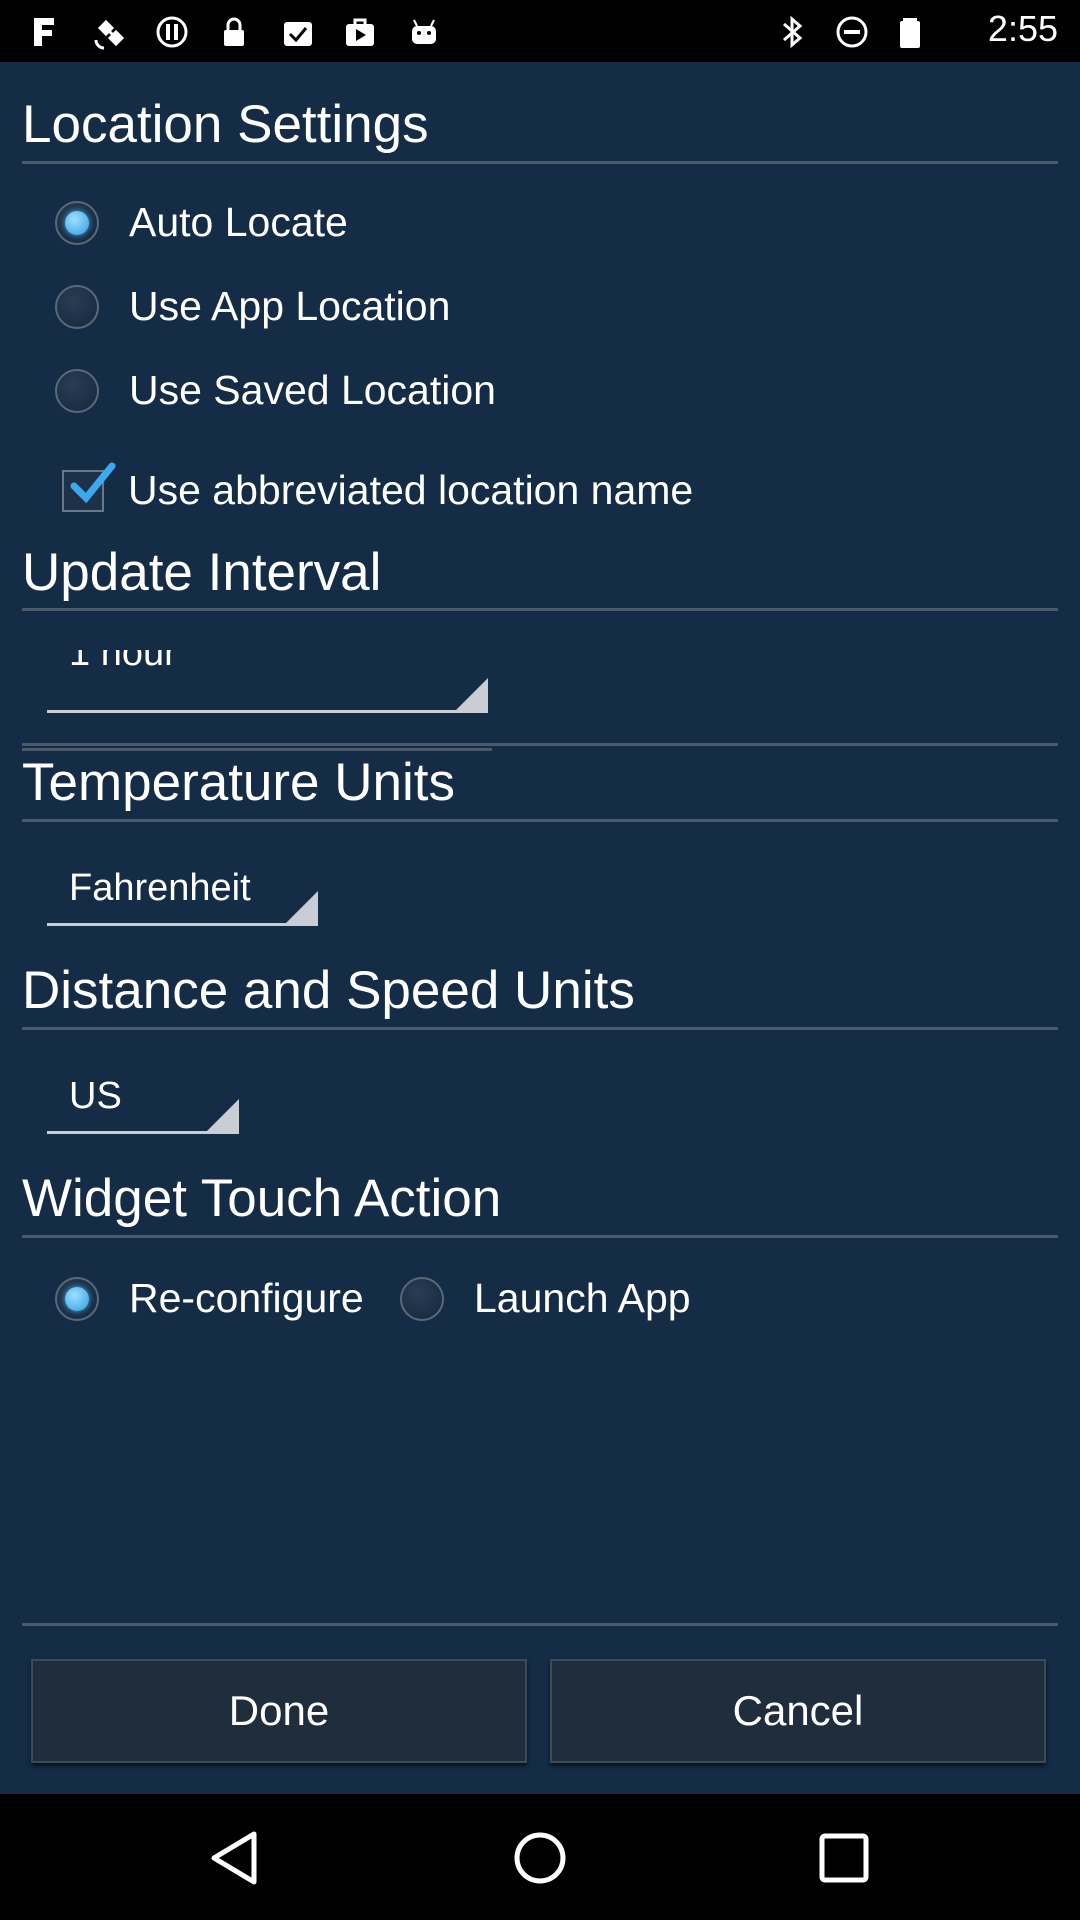 The image size is (1080, 1920). I want to click on do-not-disturb-icon, so click(852, 32).